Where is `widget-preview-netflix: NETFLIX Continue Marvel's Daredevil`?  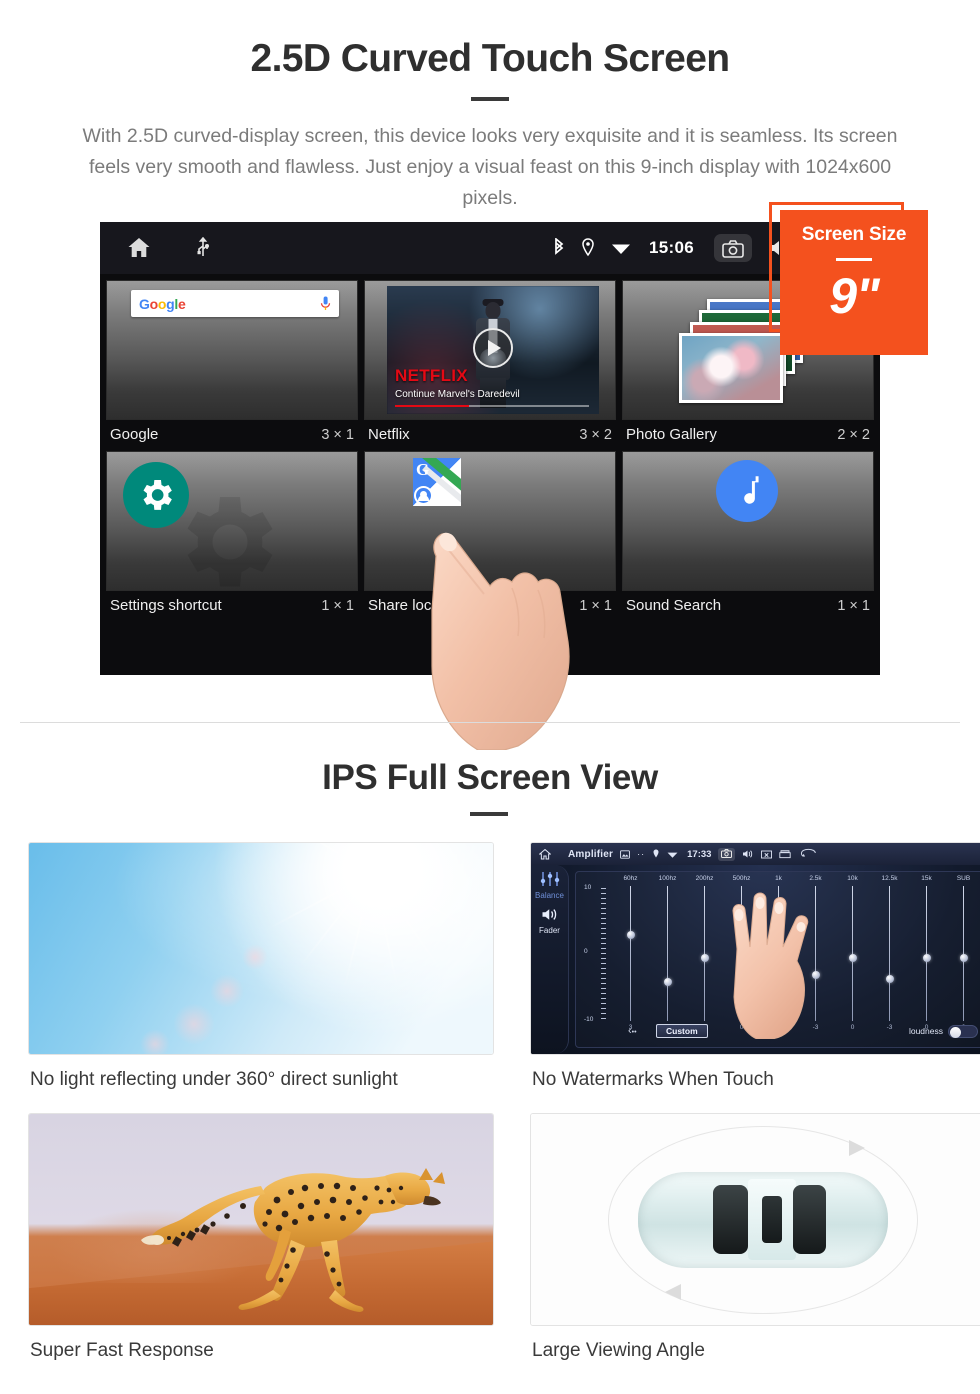
widget-preview-netflix: NETFLIX Continue Marvel's Daredevil is located at coordinates (490, 350).